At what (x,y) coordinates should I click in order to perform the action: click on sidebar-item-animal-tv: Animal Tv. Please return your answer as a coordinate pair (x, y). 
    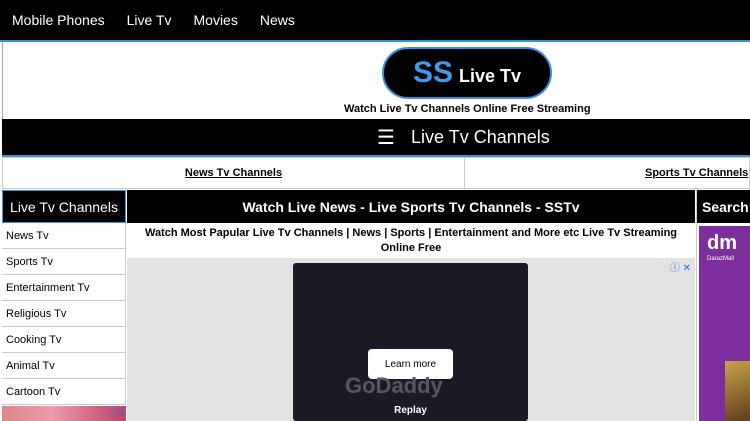
    Looking at the image, I should click on (64, 366).